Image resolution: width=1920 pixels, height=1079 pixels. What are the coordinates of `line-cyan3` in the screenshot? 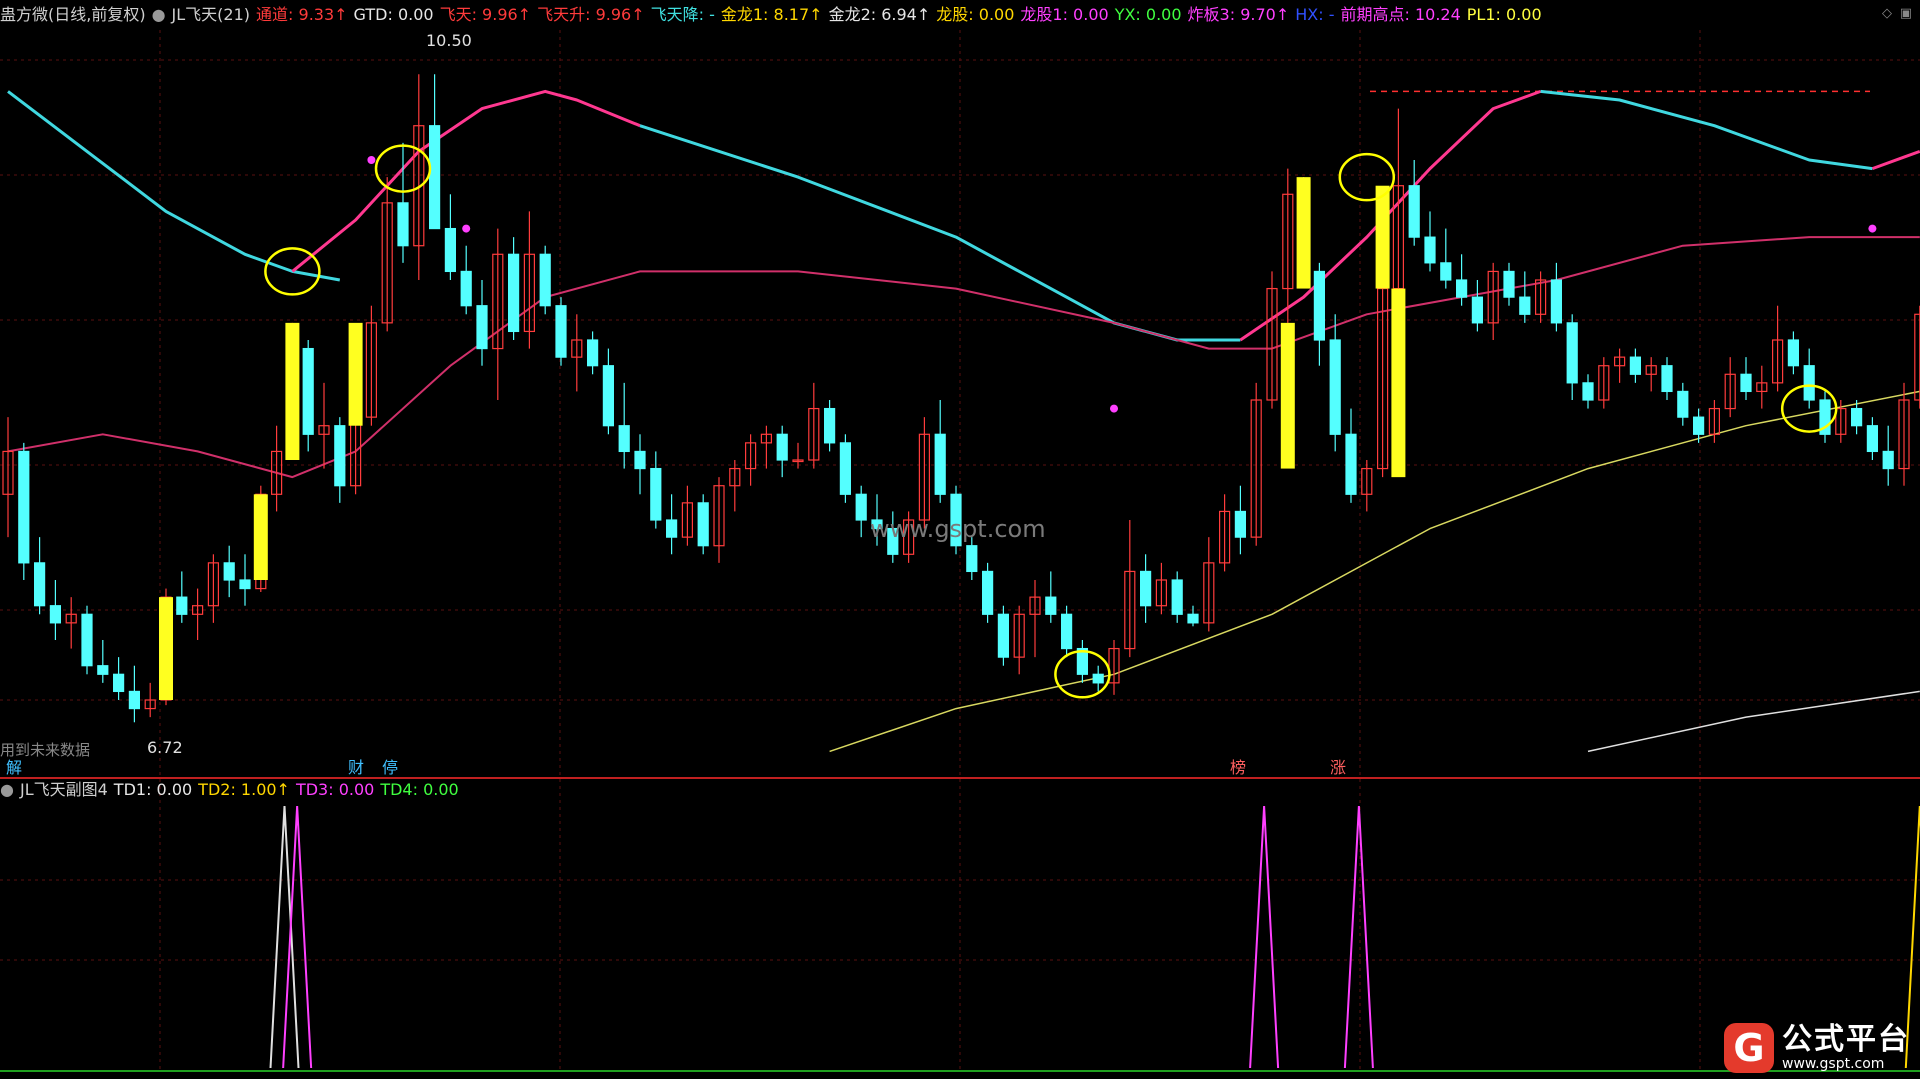 It's located at (1706, 130).